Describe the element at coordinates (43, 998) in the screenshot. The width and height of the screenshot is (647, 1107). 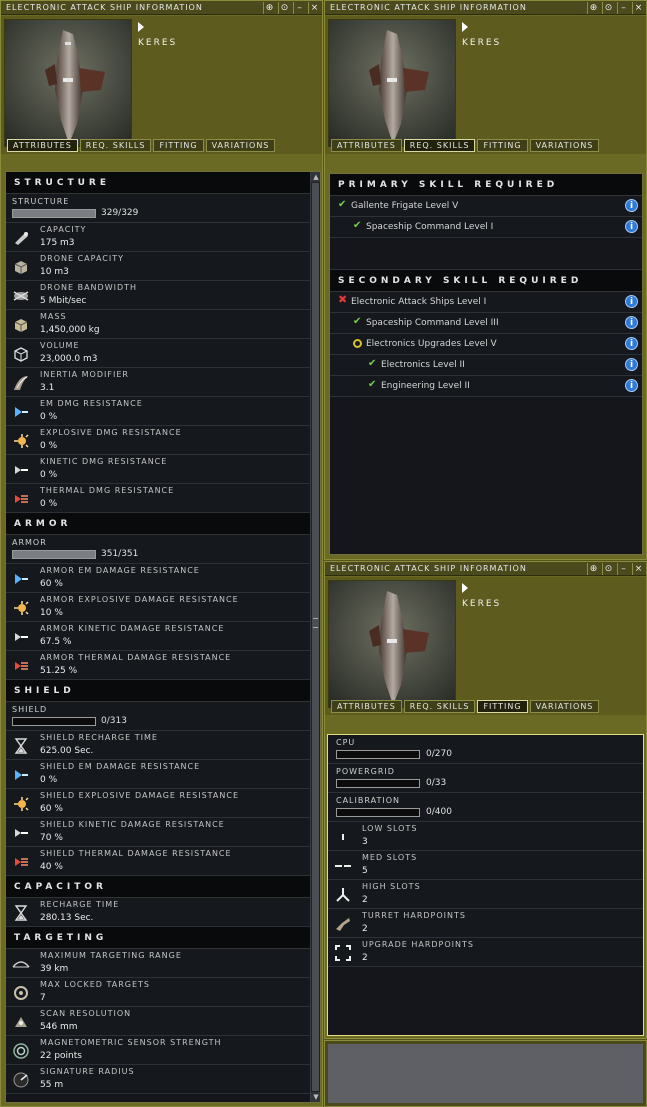
I see `attribute-value: 7` at that location.